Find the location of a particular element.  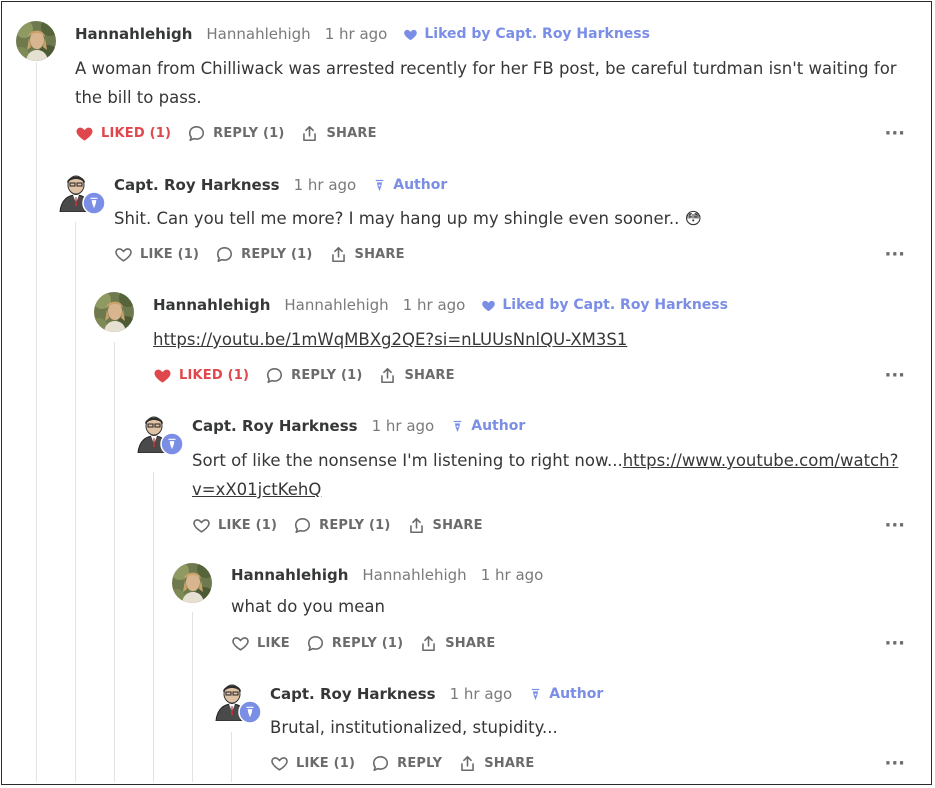

like-button: LIKE is located at coordinates (260, 643).